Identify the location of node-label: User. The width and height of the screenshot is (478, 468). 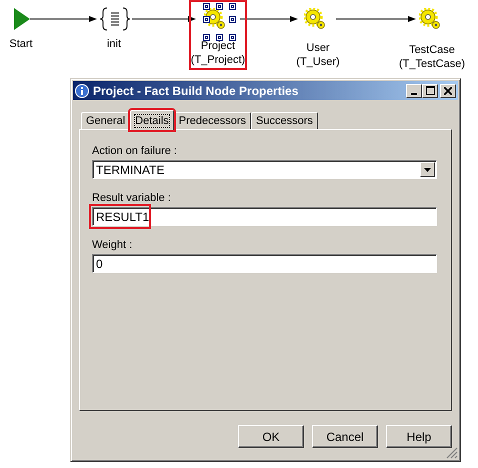
(318, 48).